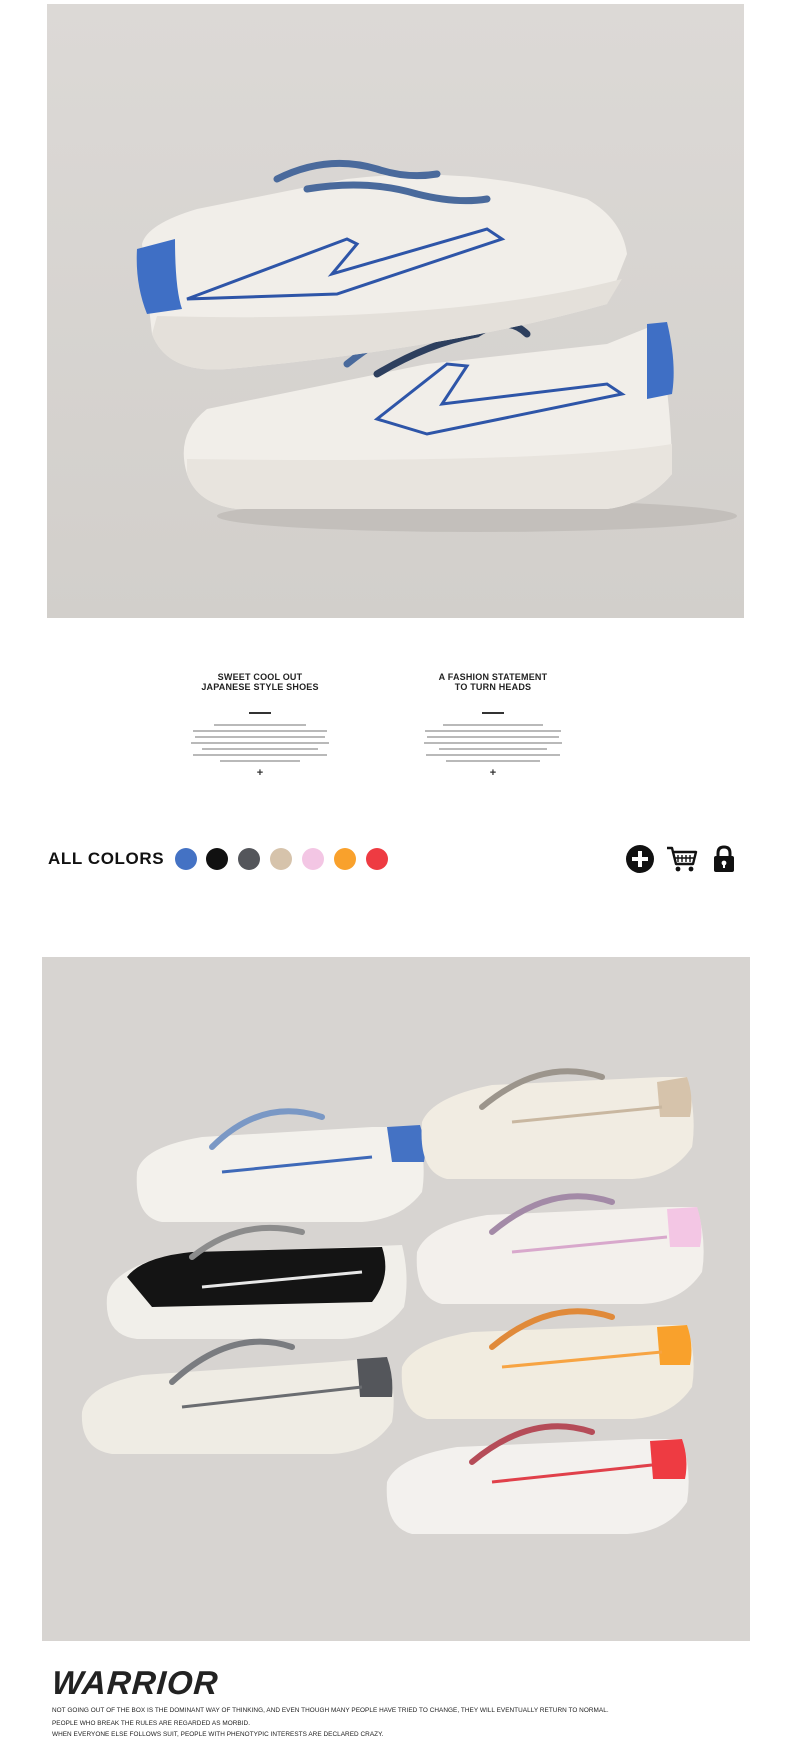 The image size is (790, 1740). I want to click on color-swatch-dark-gray, so click(249, 859).